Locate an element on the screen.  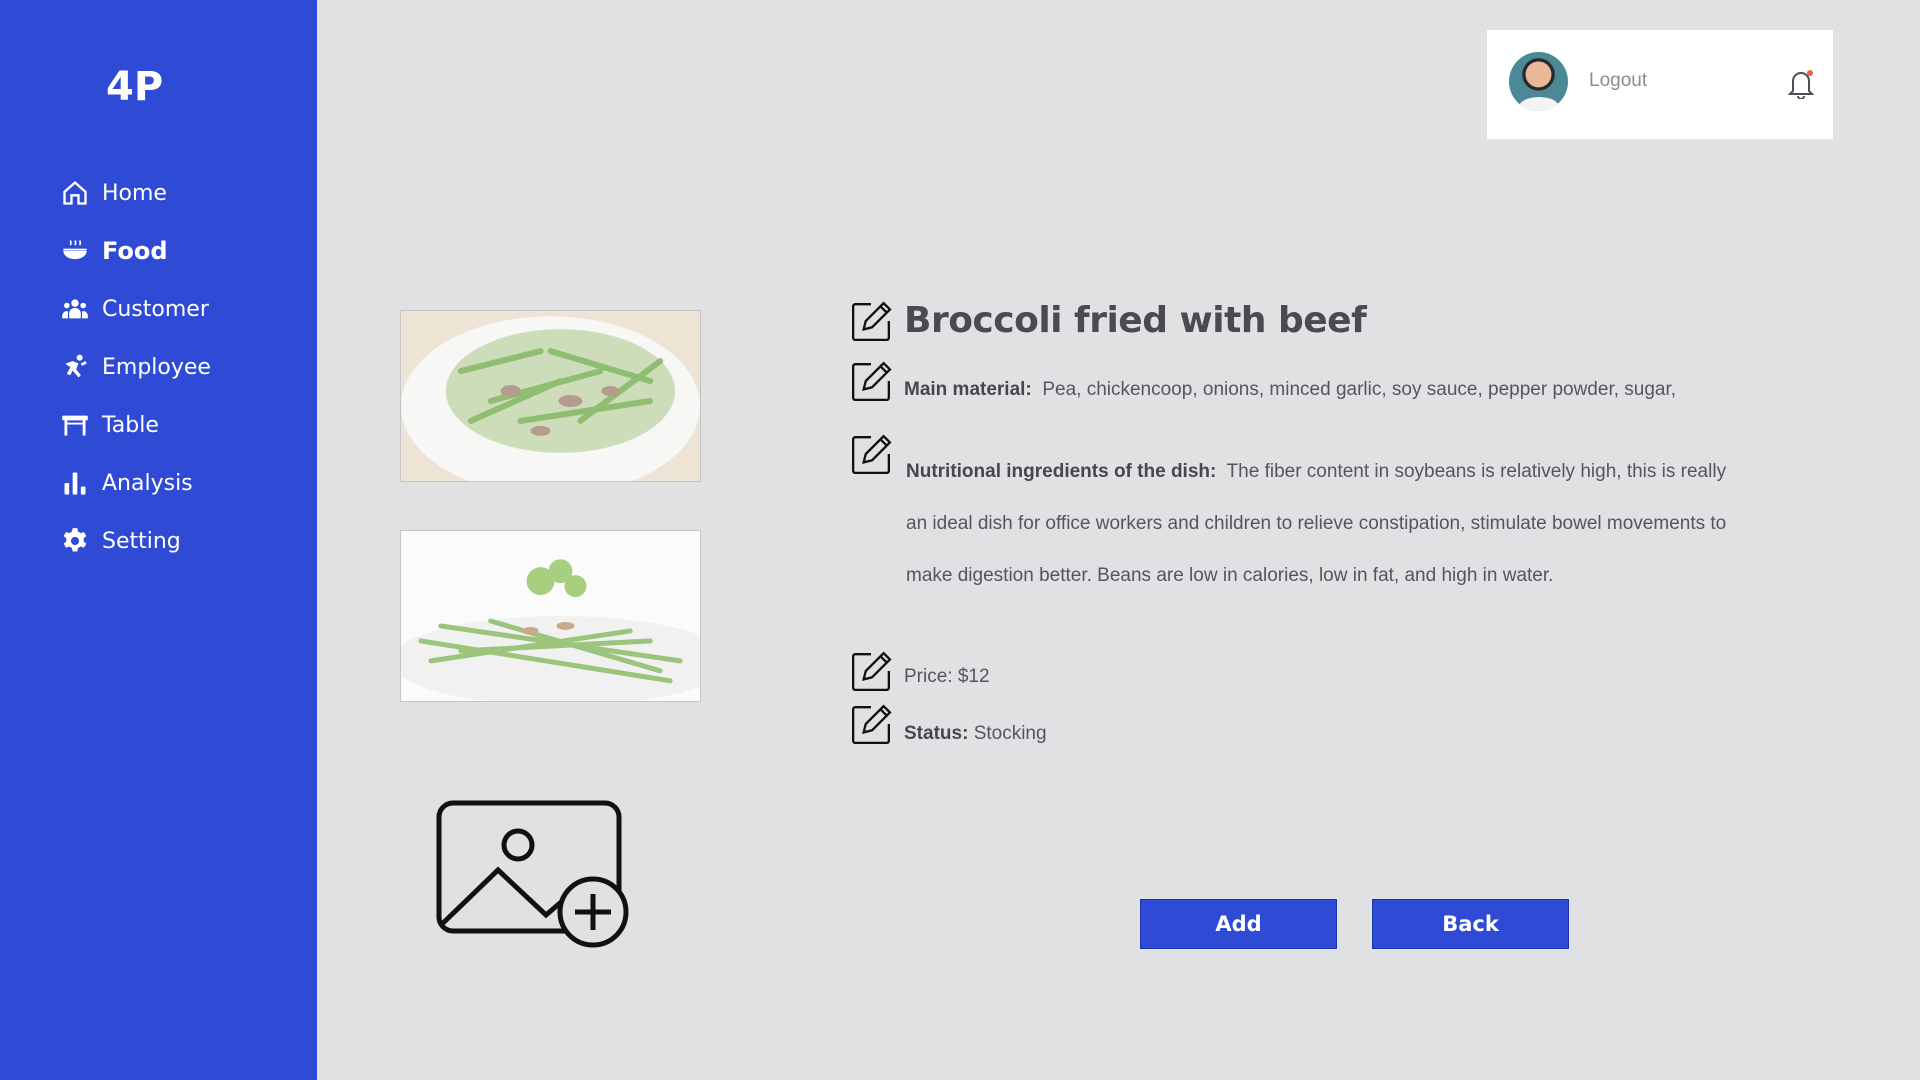
home-icon is located at coordinates (75, 193).